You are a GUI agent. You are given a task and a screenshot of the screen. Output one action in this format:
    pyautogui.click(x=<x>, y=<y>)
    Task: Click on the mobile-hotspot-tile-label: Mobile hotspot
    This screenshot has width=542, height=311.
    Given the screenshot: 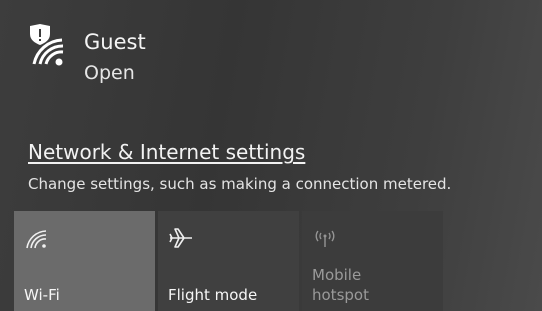 What is the action you would take?
    pyautogui.click(x=340, y=285)
    